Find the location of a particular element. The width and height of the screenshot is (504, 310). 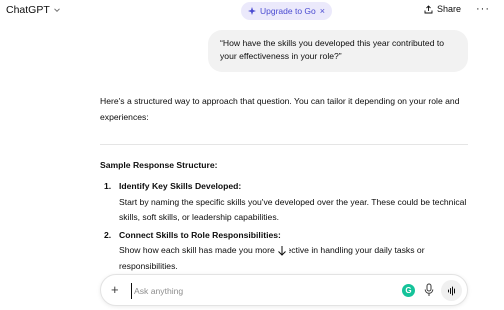

prompt-input is located at coordinates (256, 291).